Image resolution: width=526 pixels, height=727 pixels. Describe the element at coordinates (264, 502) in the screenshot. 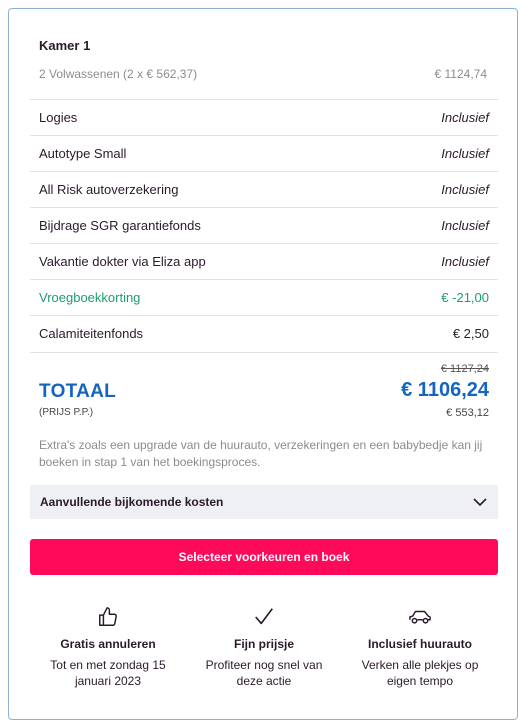

I see `additional-costs-accordion: Aanvullende bijkomende kosten` at that location.